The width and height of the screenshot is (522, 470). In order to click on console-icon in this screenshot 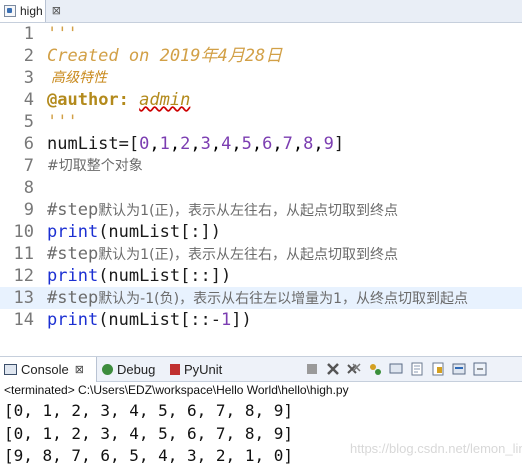, I will do `click(10, 369)`.